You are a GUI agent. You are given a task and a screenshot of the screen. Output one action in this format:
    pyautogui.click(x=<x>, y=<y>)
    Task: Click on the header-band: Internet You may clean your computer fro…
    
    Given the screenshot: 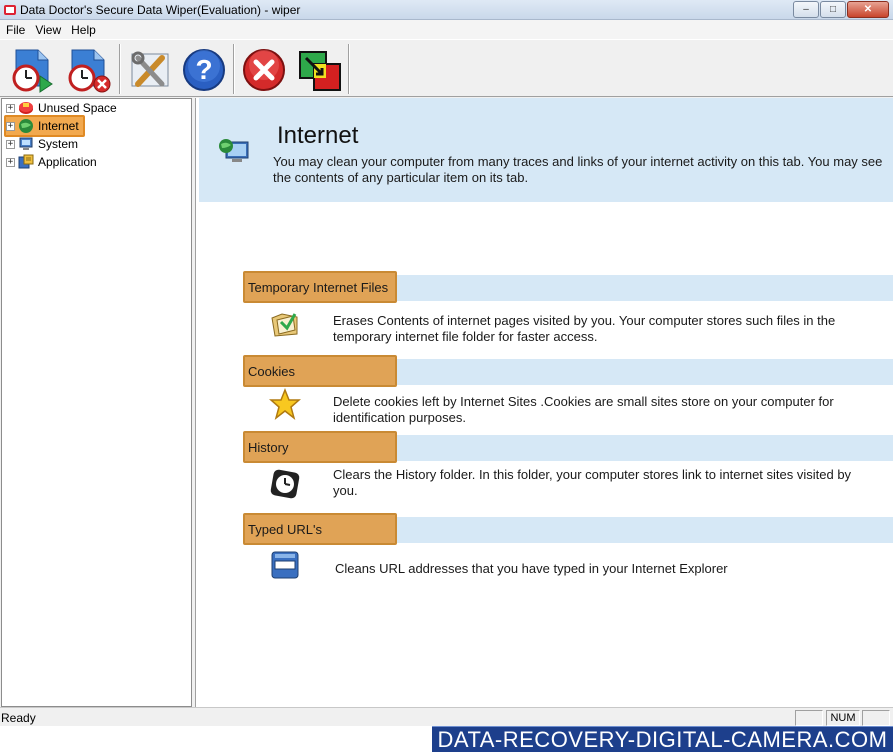 What is the action you would take?
    pyautogui.click(x=546, y=150)
    